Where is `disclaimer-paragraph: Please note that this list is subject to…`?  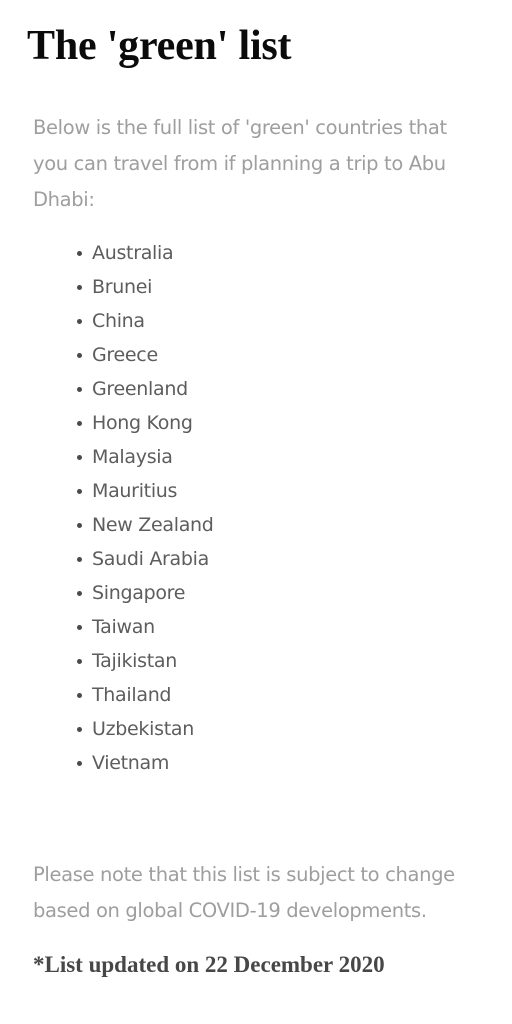
disclaimer-paragraph: Please note that this list is subject to… is located at coordinates (244, 892).